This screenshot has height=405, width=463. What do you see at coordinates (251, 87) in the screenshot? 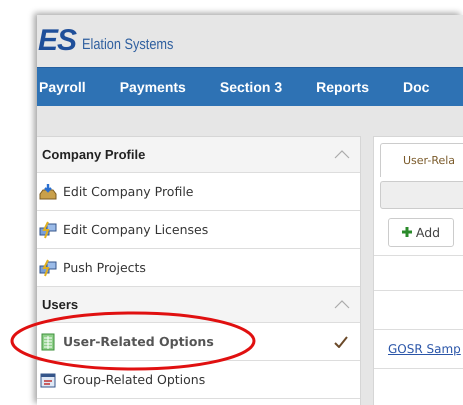
I see `nav-item: Section 3` at bounding box center [251, 87].